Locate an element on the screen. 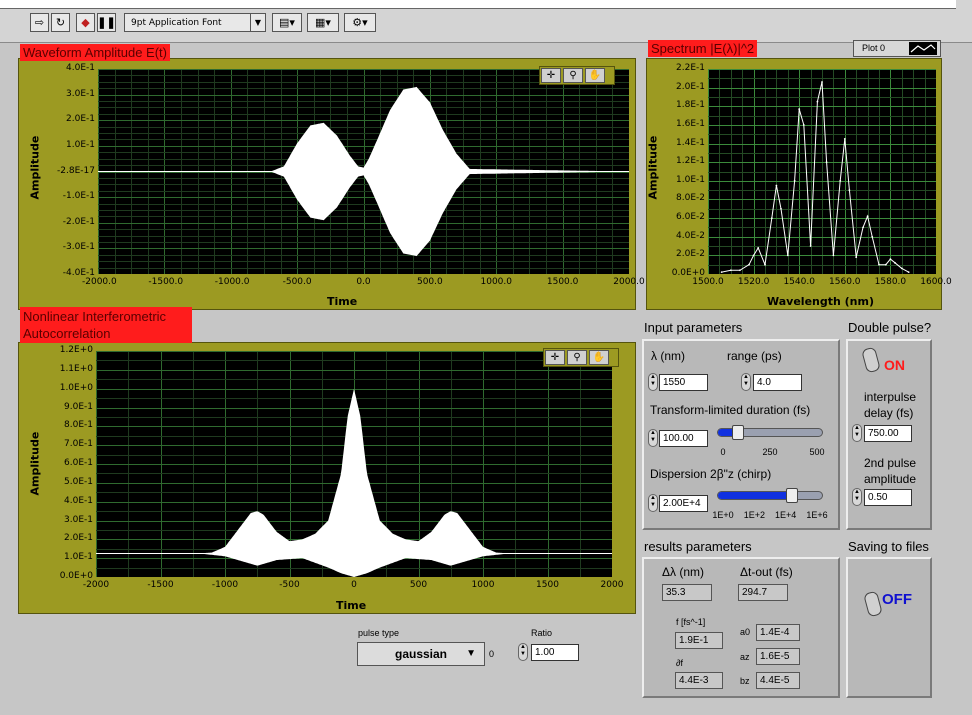  autocorr-y-tick-label: 2.0E-1 is located at coordinates (78, 538).